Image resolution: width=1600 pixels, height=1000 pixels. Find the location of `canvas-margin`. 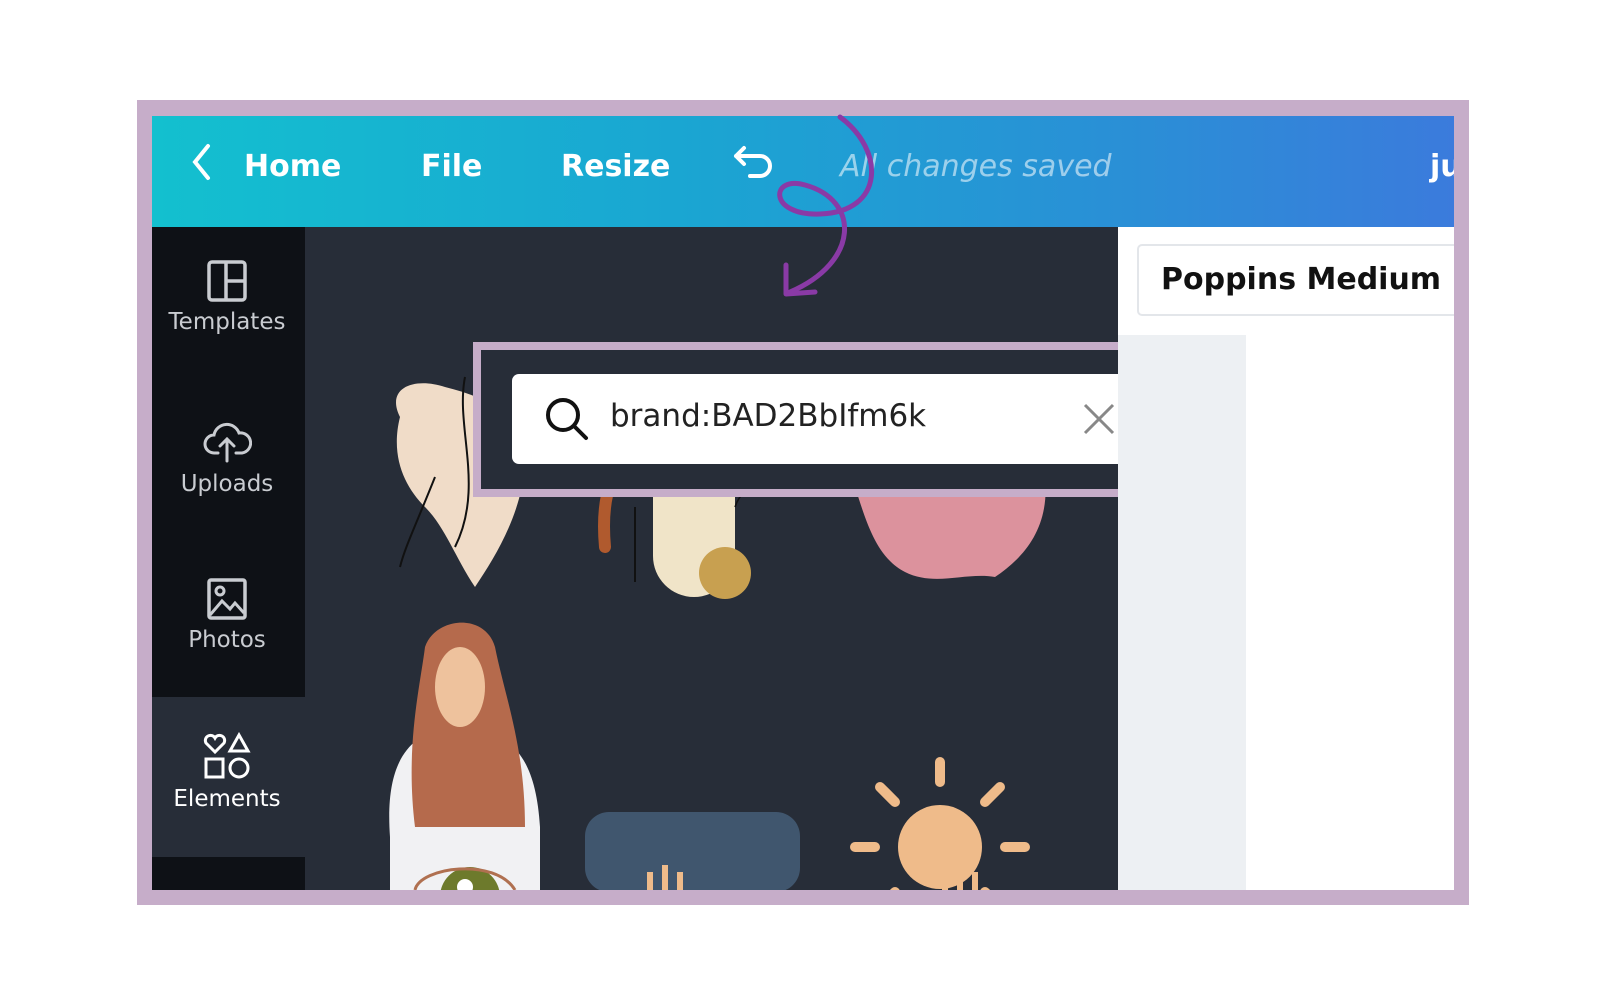

canvas-margin is located at coordinates (1182, 612).